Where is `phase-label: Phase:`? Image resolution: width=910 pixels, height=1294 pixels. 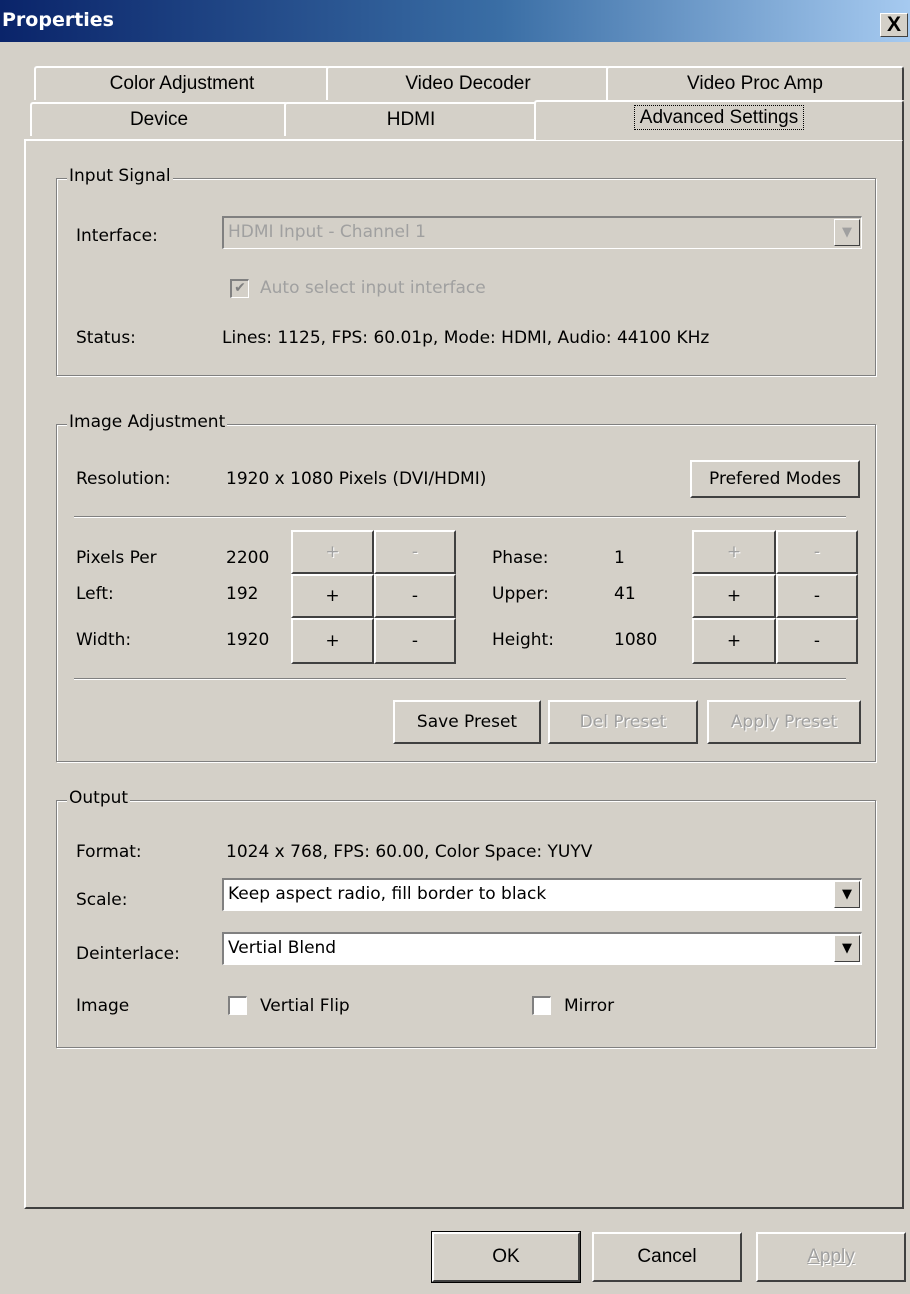
phase-label: Phase: is located at coordinates (520, 558).